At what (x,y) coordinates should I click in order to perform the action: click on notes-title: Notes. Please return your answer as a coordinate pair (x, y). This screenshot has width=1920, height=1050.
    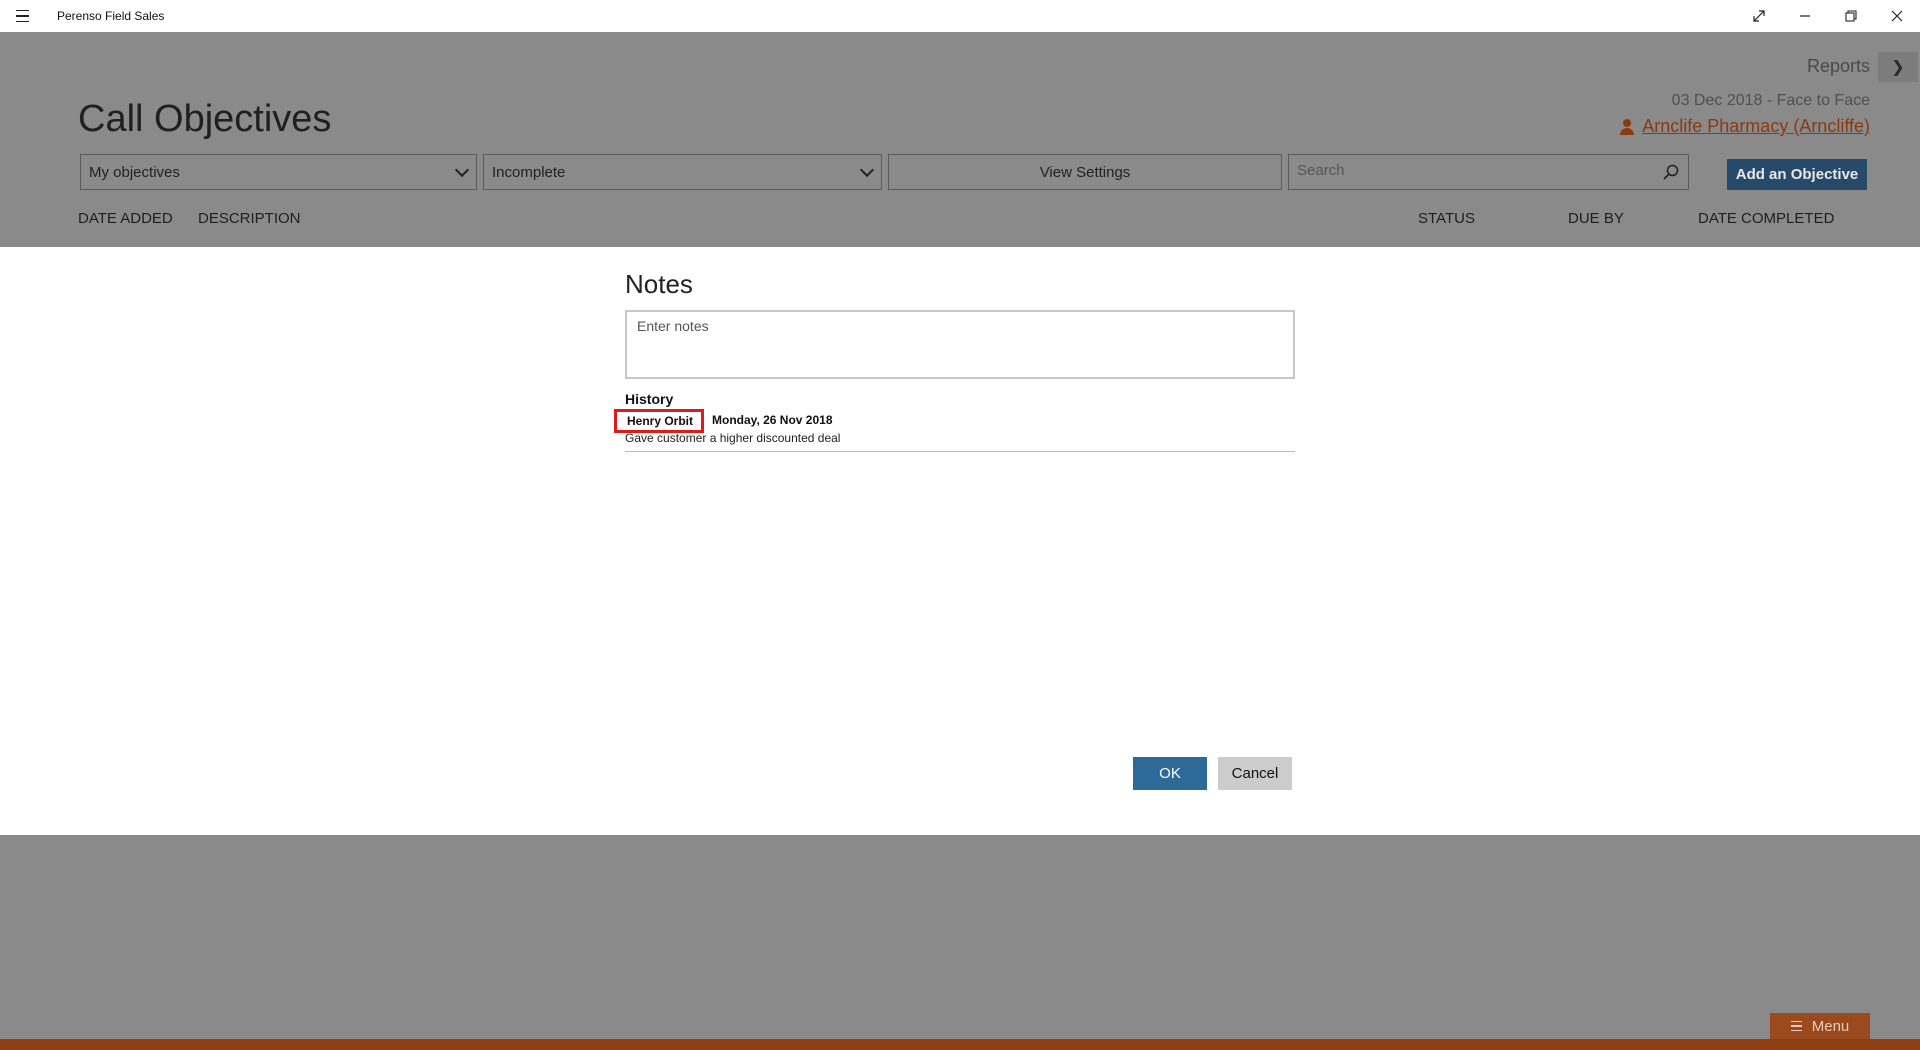
    Looking at the image, I should click on (659, 284).